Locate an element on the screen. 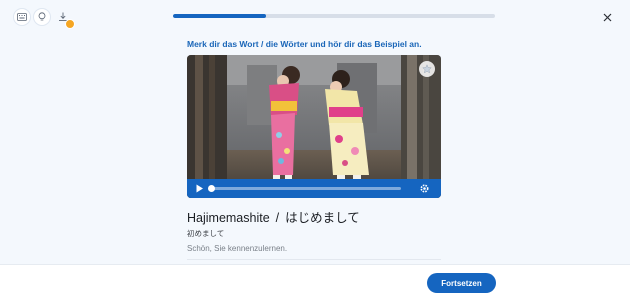  word-heading: Hajimemashite / はじめまして is located at coordinates (273, 216).